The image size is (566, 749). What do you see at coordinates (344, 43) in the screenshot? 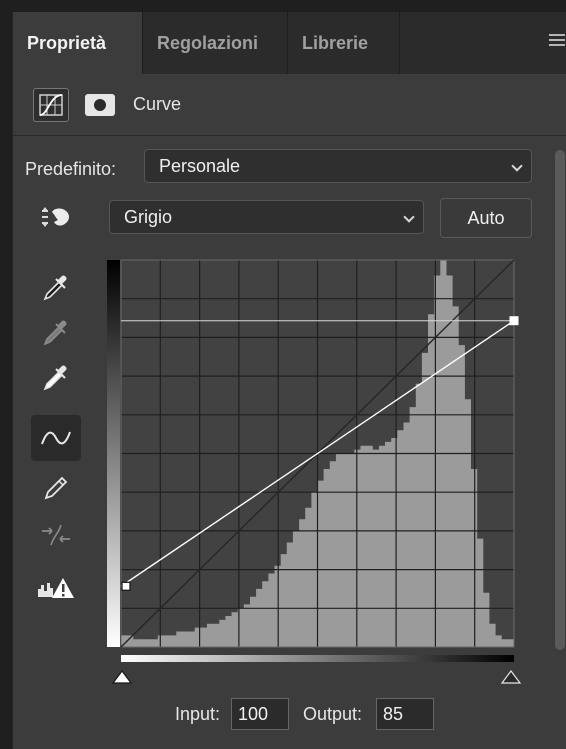
I see `tab-librerie: Librerie` at bounding box center [344, 43].